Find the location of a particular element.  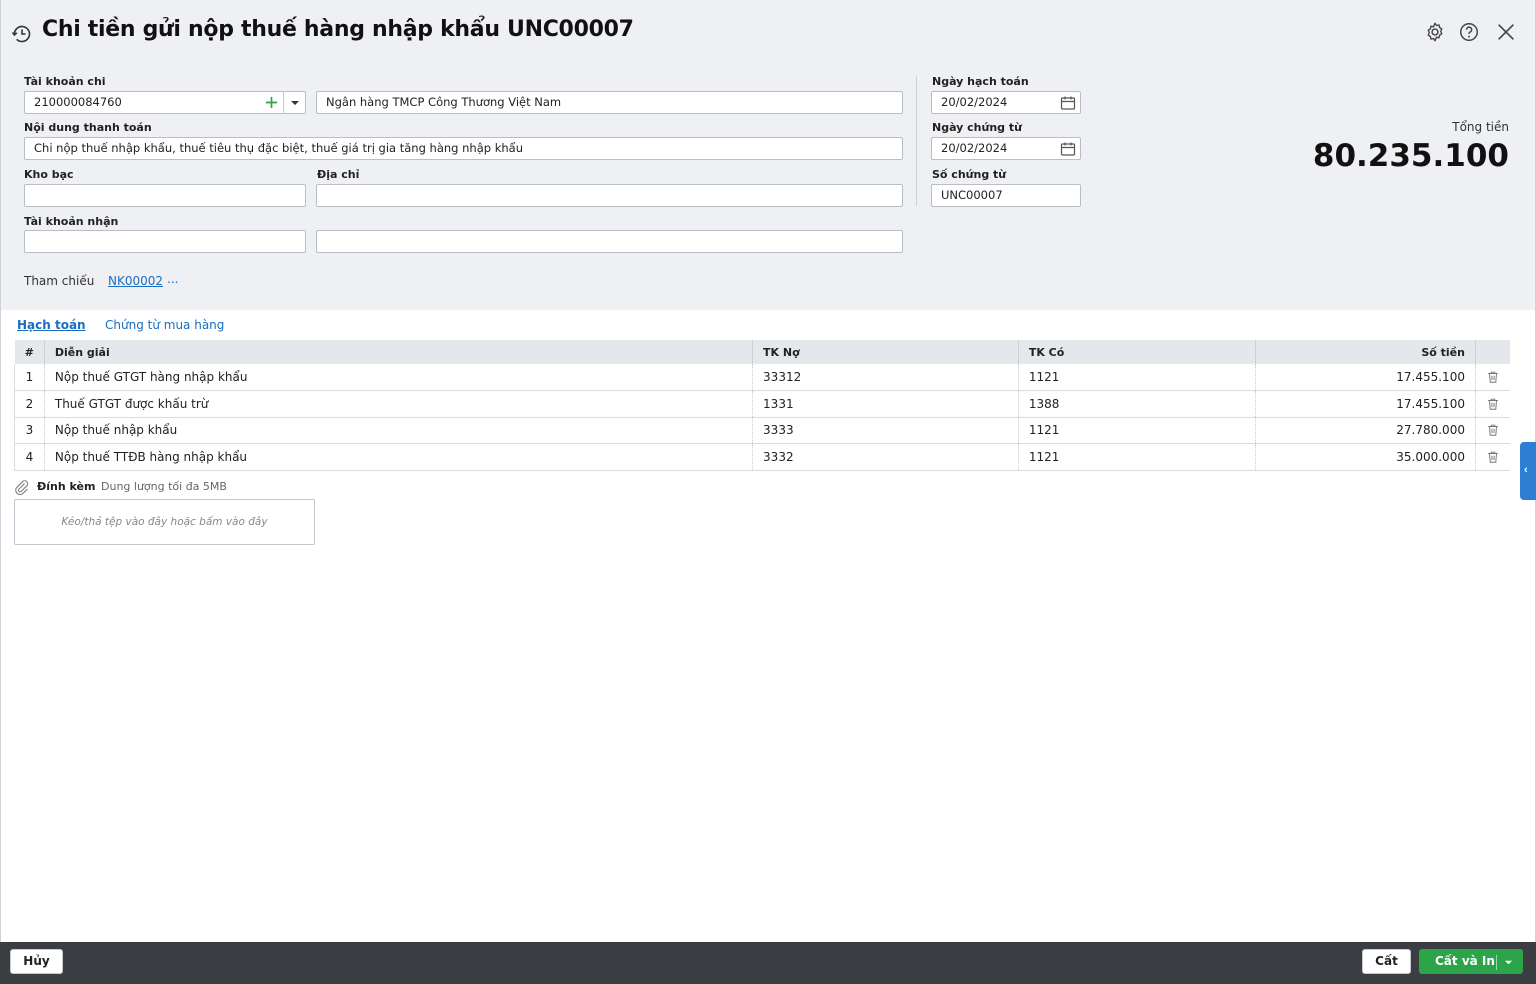

history-icon is located at coordinates (21, 34).